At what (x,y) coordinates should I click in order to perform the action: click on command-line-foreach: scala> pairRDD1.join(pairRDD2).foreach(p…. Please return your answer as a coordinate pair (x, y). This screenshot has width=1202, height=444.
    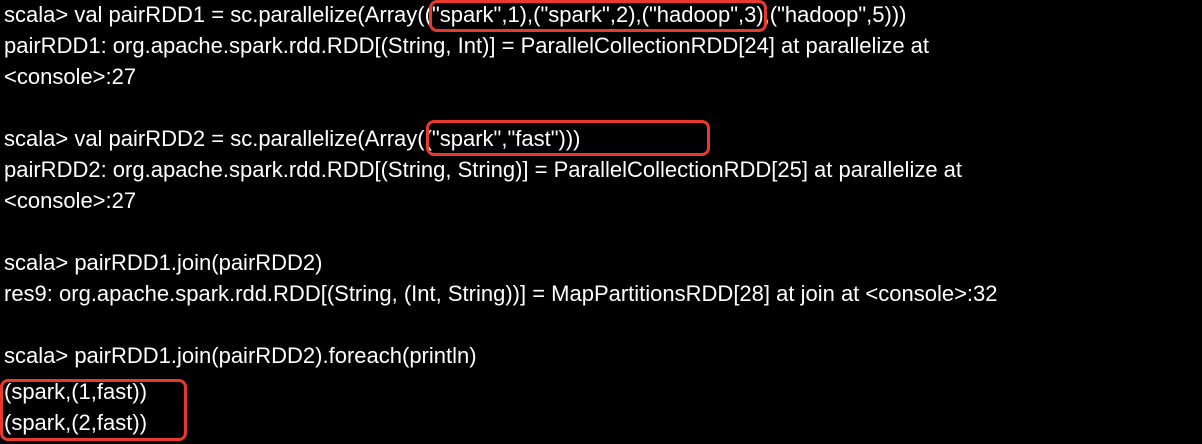
    Looking at the image, I should click on (240, 355).